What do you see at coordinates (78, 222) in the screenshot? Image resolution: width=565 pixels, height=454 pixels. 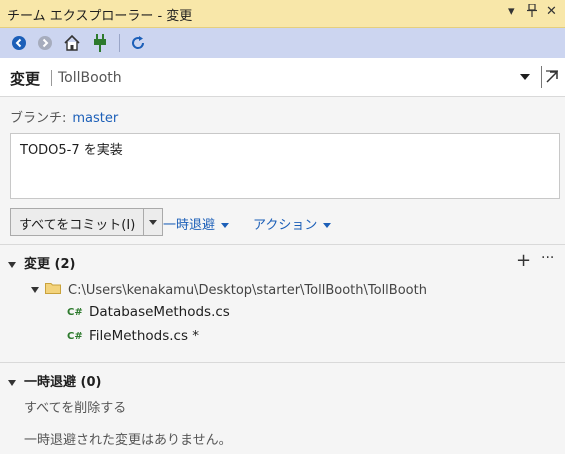 I see `commit-all-button: すべてをコミット(I)` at bounding box center [78, 222].